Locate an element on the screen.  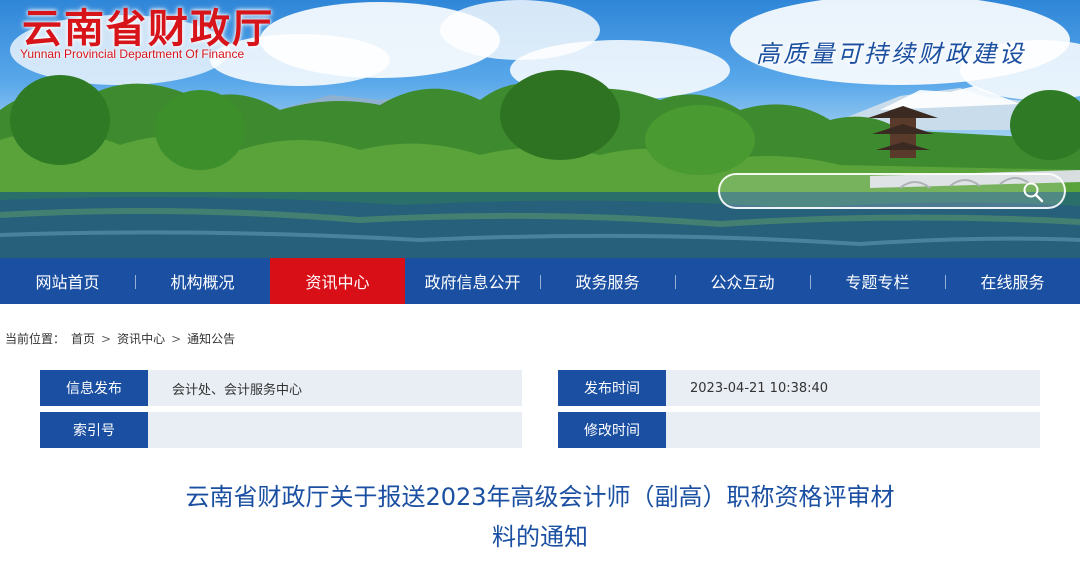
nav-item-interaction: 公众互动 is located at coordinates (742, 281).